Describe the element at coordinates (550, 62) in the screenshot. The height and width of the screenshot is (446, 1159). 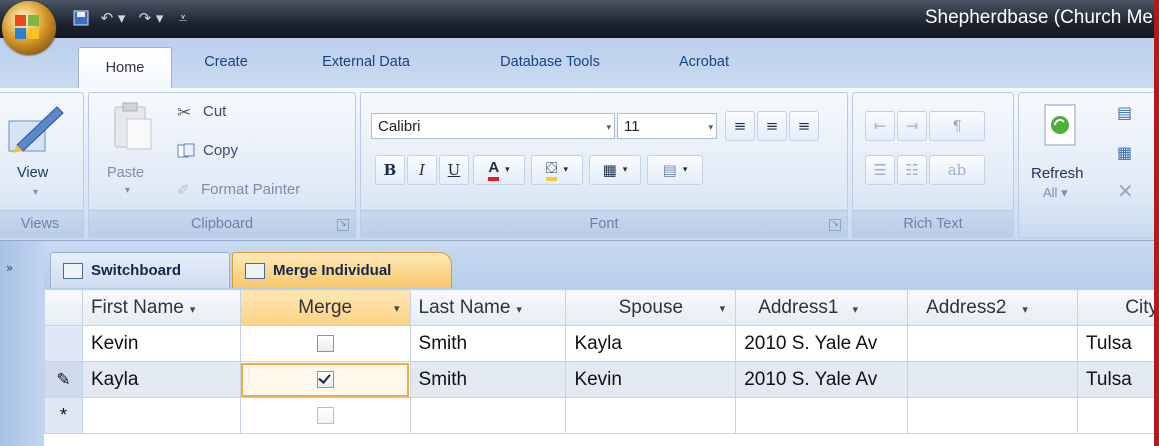
I see `tab-database-tools: Database Tools` at that location.